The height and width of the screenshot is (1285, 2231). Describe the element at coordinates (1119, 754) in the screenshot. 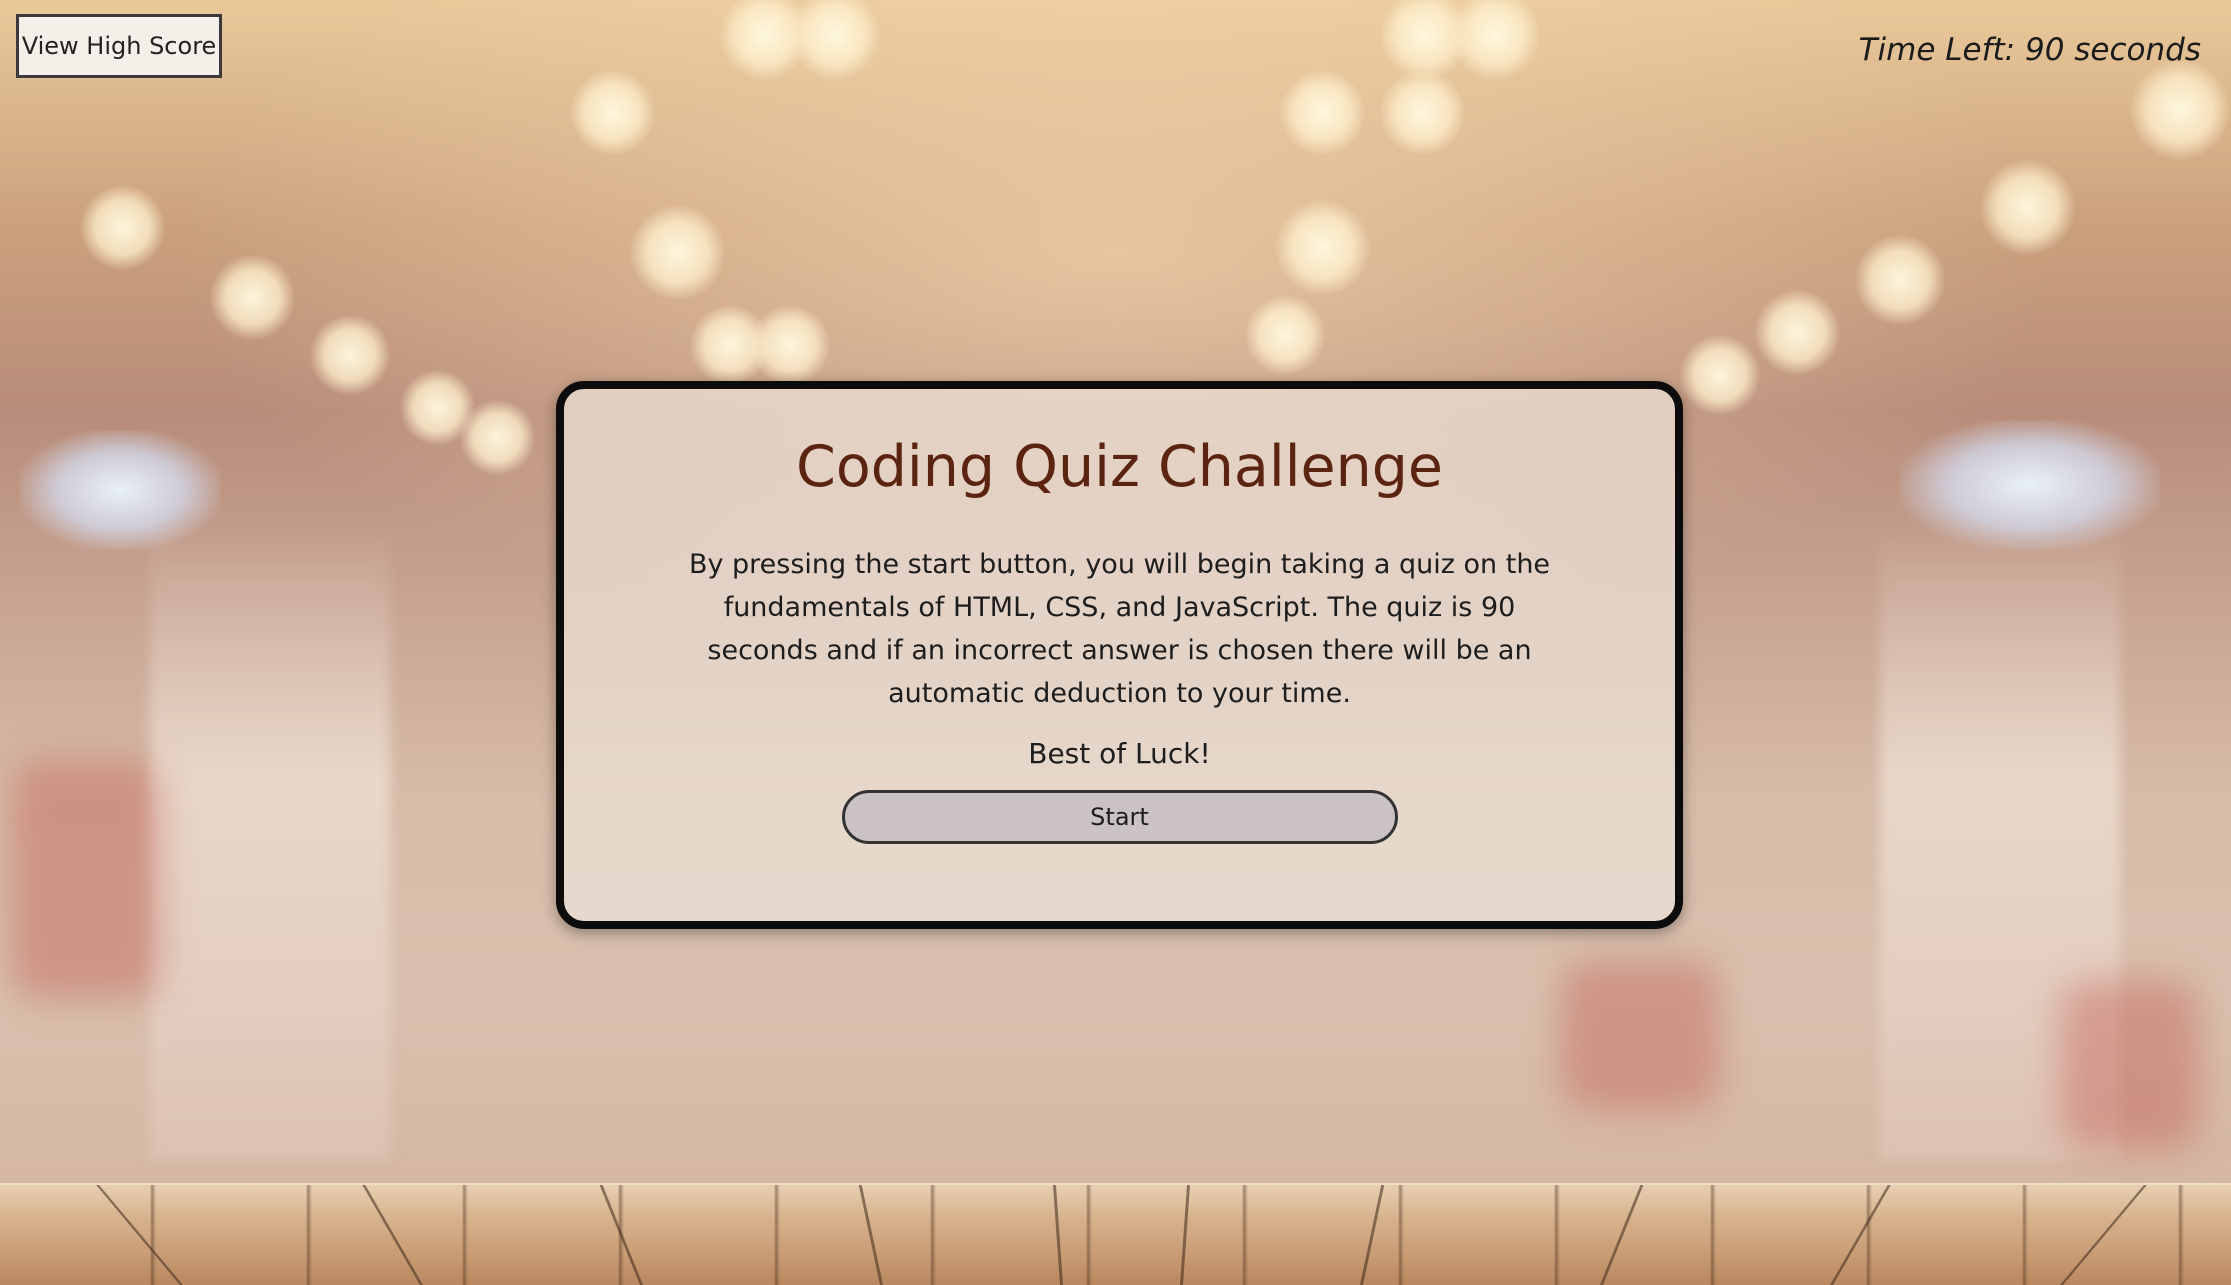

I see `good-luck-text: Best of Luck!` at that location.